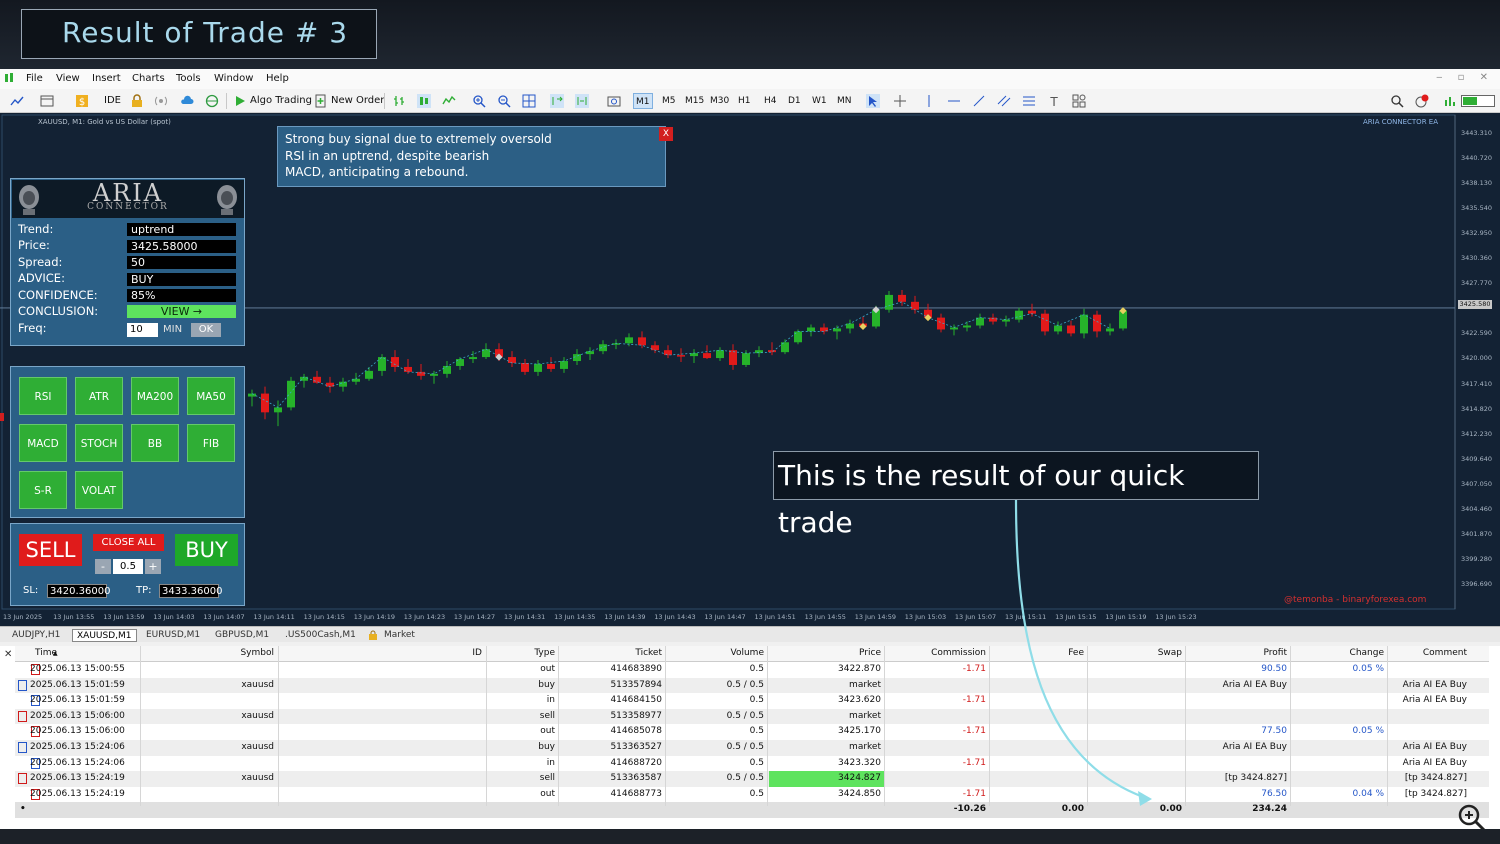 This screenshot has height=844, width=1500. I want to click on horizontal-line-icon, so click(954, 101).